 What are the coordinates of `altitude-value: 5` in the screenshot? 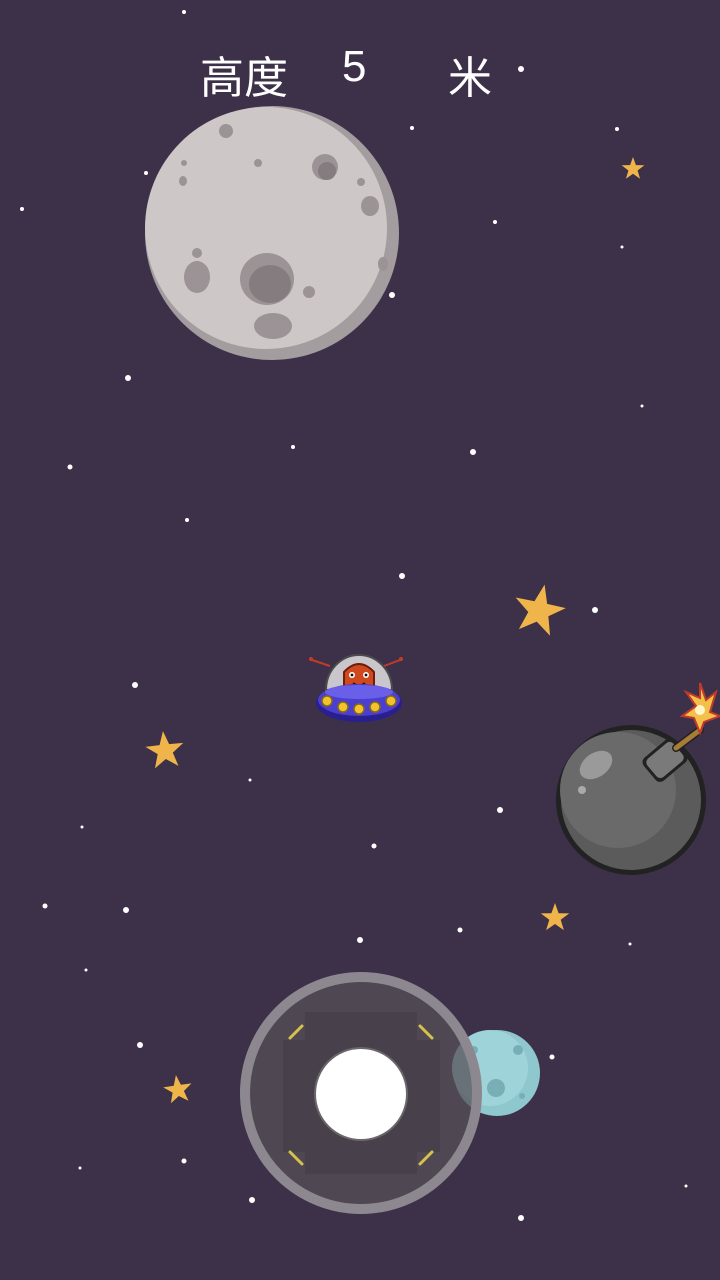 It's located at (354, 66).